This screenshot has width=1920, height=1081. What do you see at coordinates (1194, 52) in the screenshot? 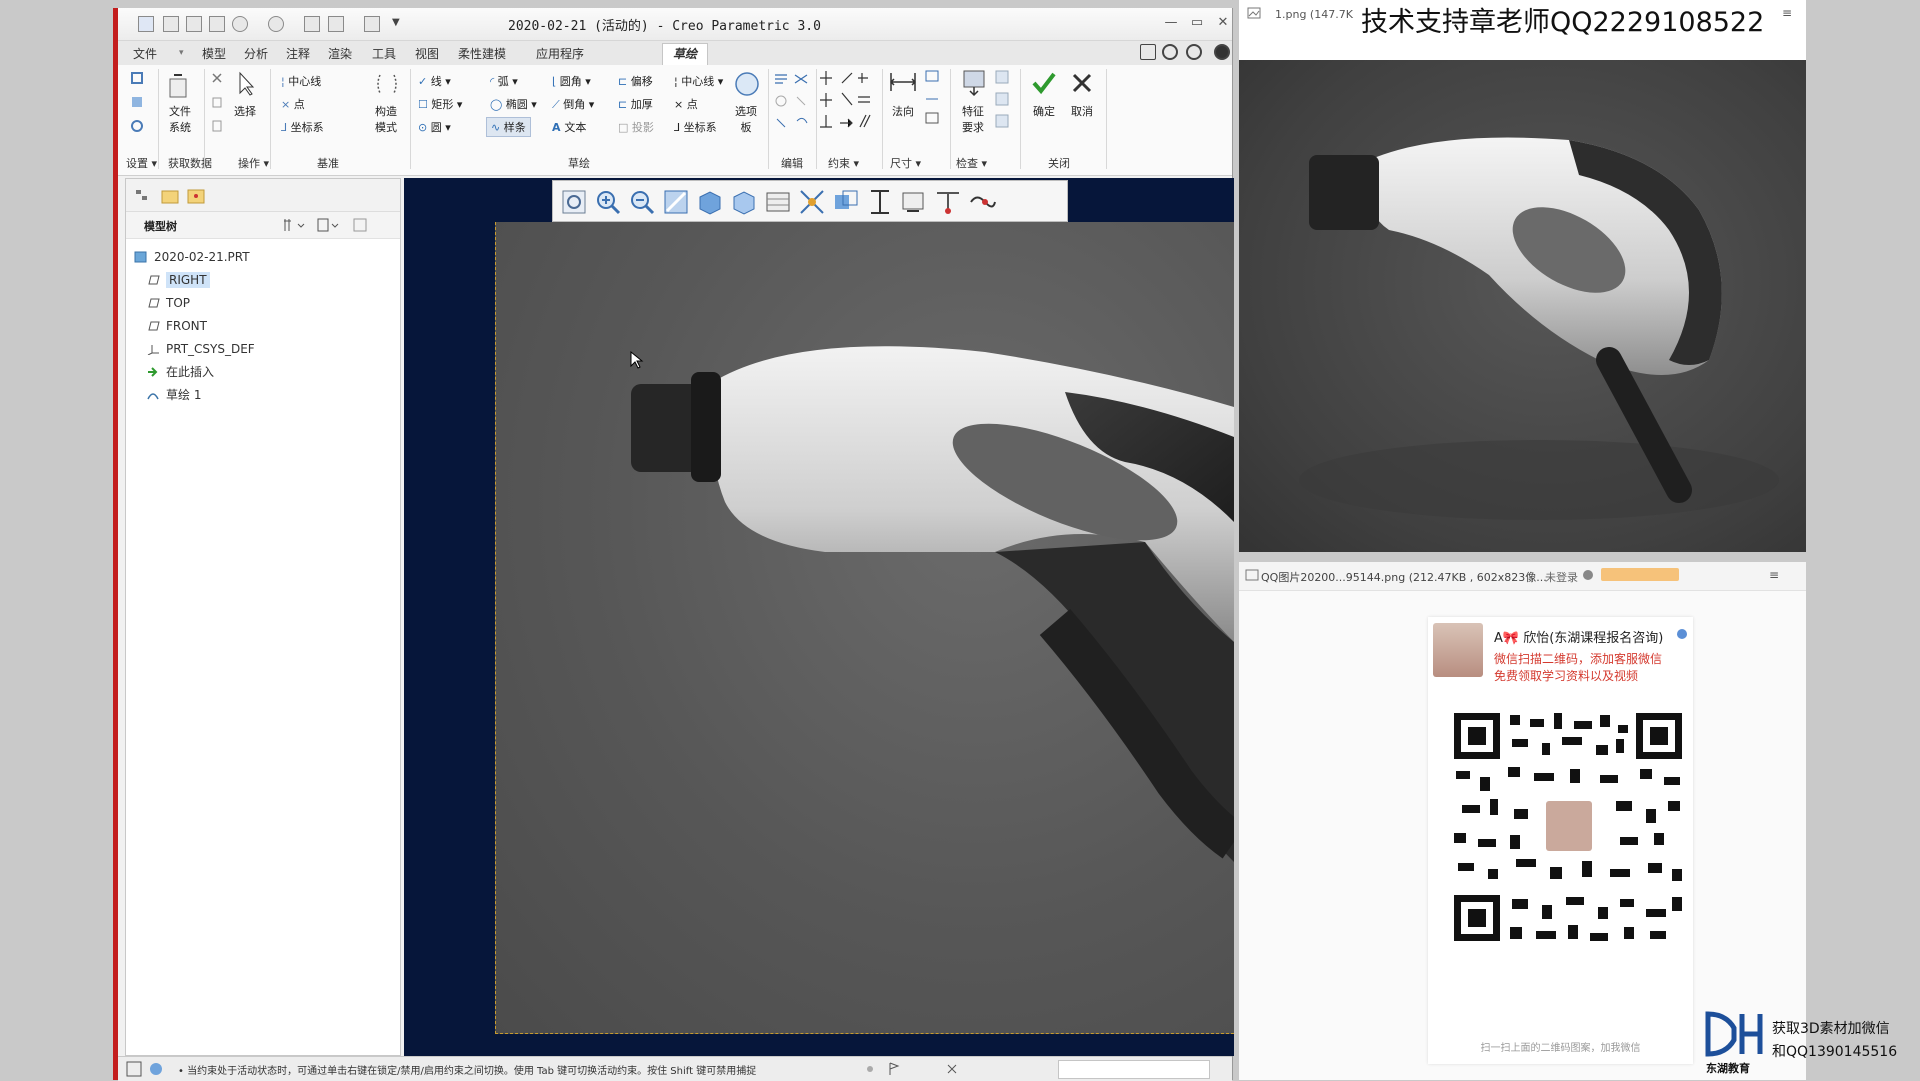
I see `community-icon` at bounding box center [1194, 52].